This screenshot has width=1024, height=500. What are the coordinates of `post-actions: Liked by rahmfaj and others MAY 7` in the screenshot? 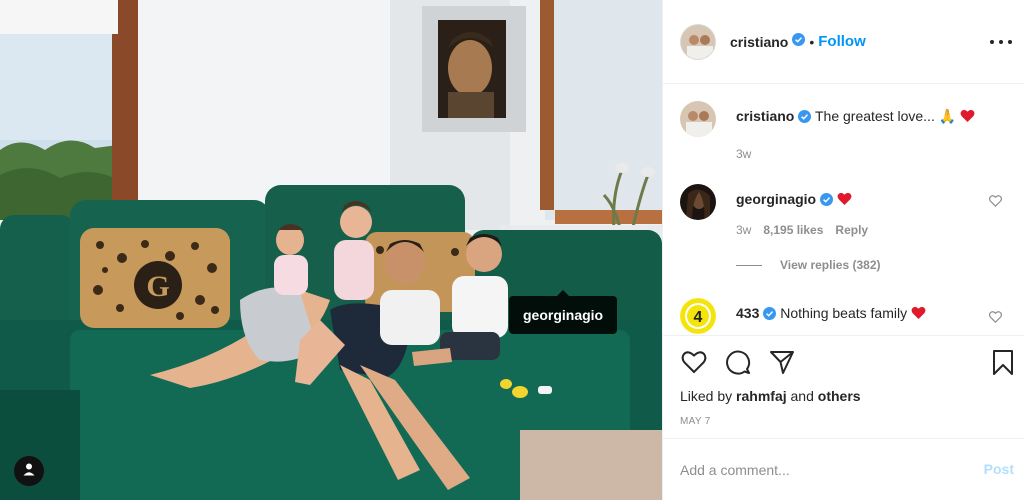 It's located at (843, 386).